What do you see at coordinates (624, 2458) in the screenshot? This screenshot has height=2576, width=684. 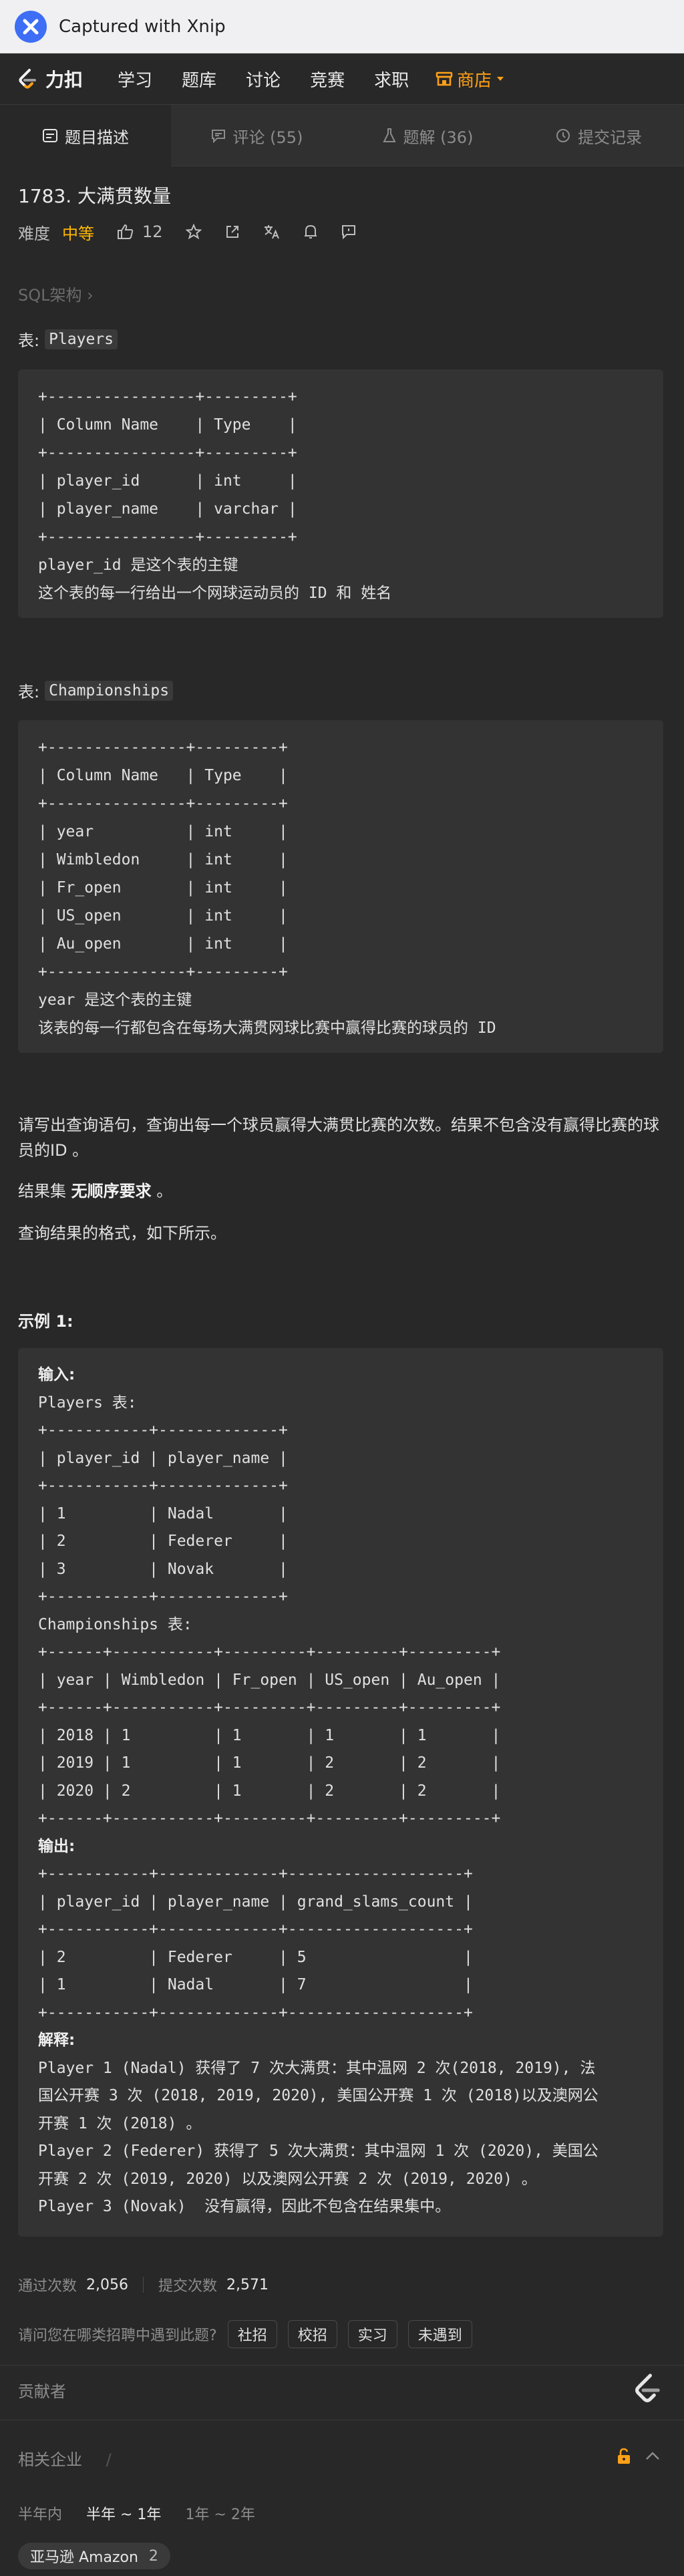 I see `unlock-icon` at bounding box center [624, 2458].